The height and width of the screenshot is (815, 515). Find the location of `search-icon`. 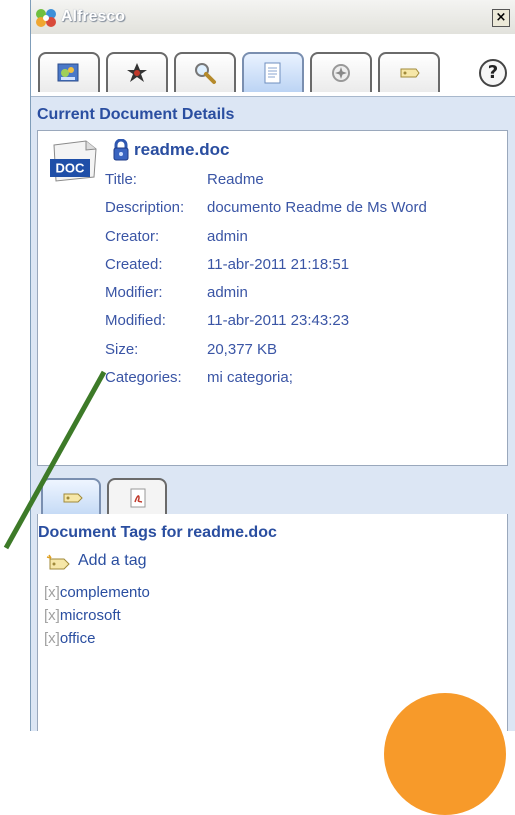

search-icon is located at coordinates (205, 73).